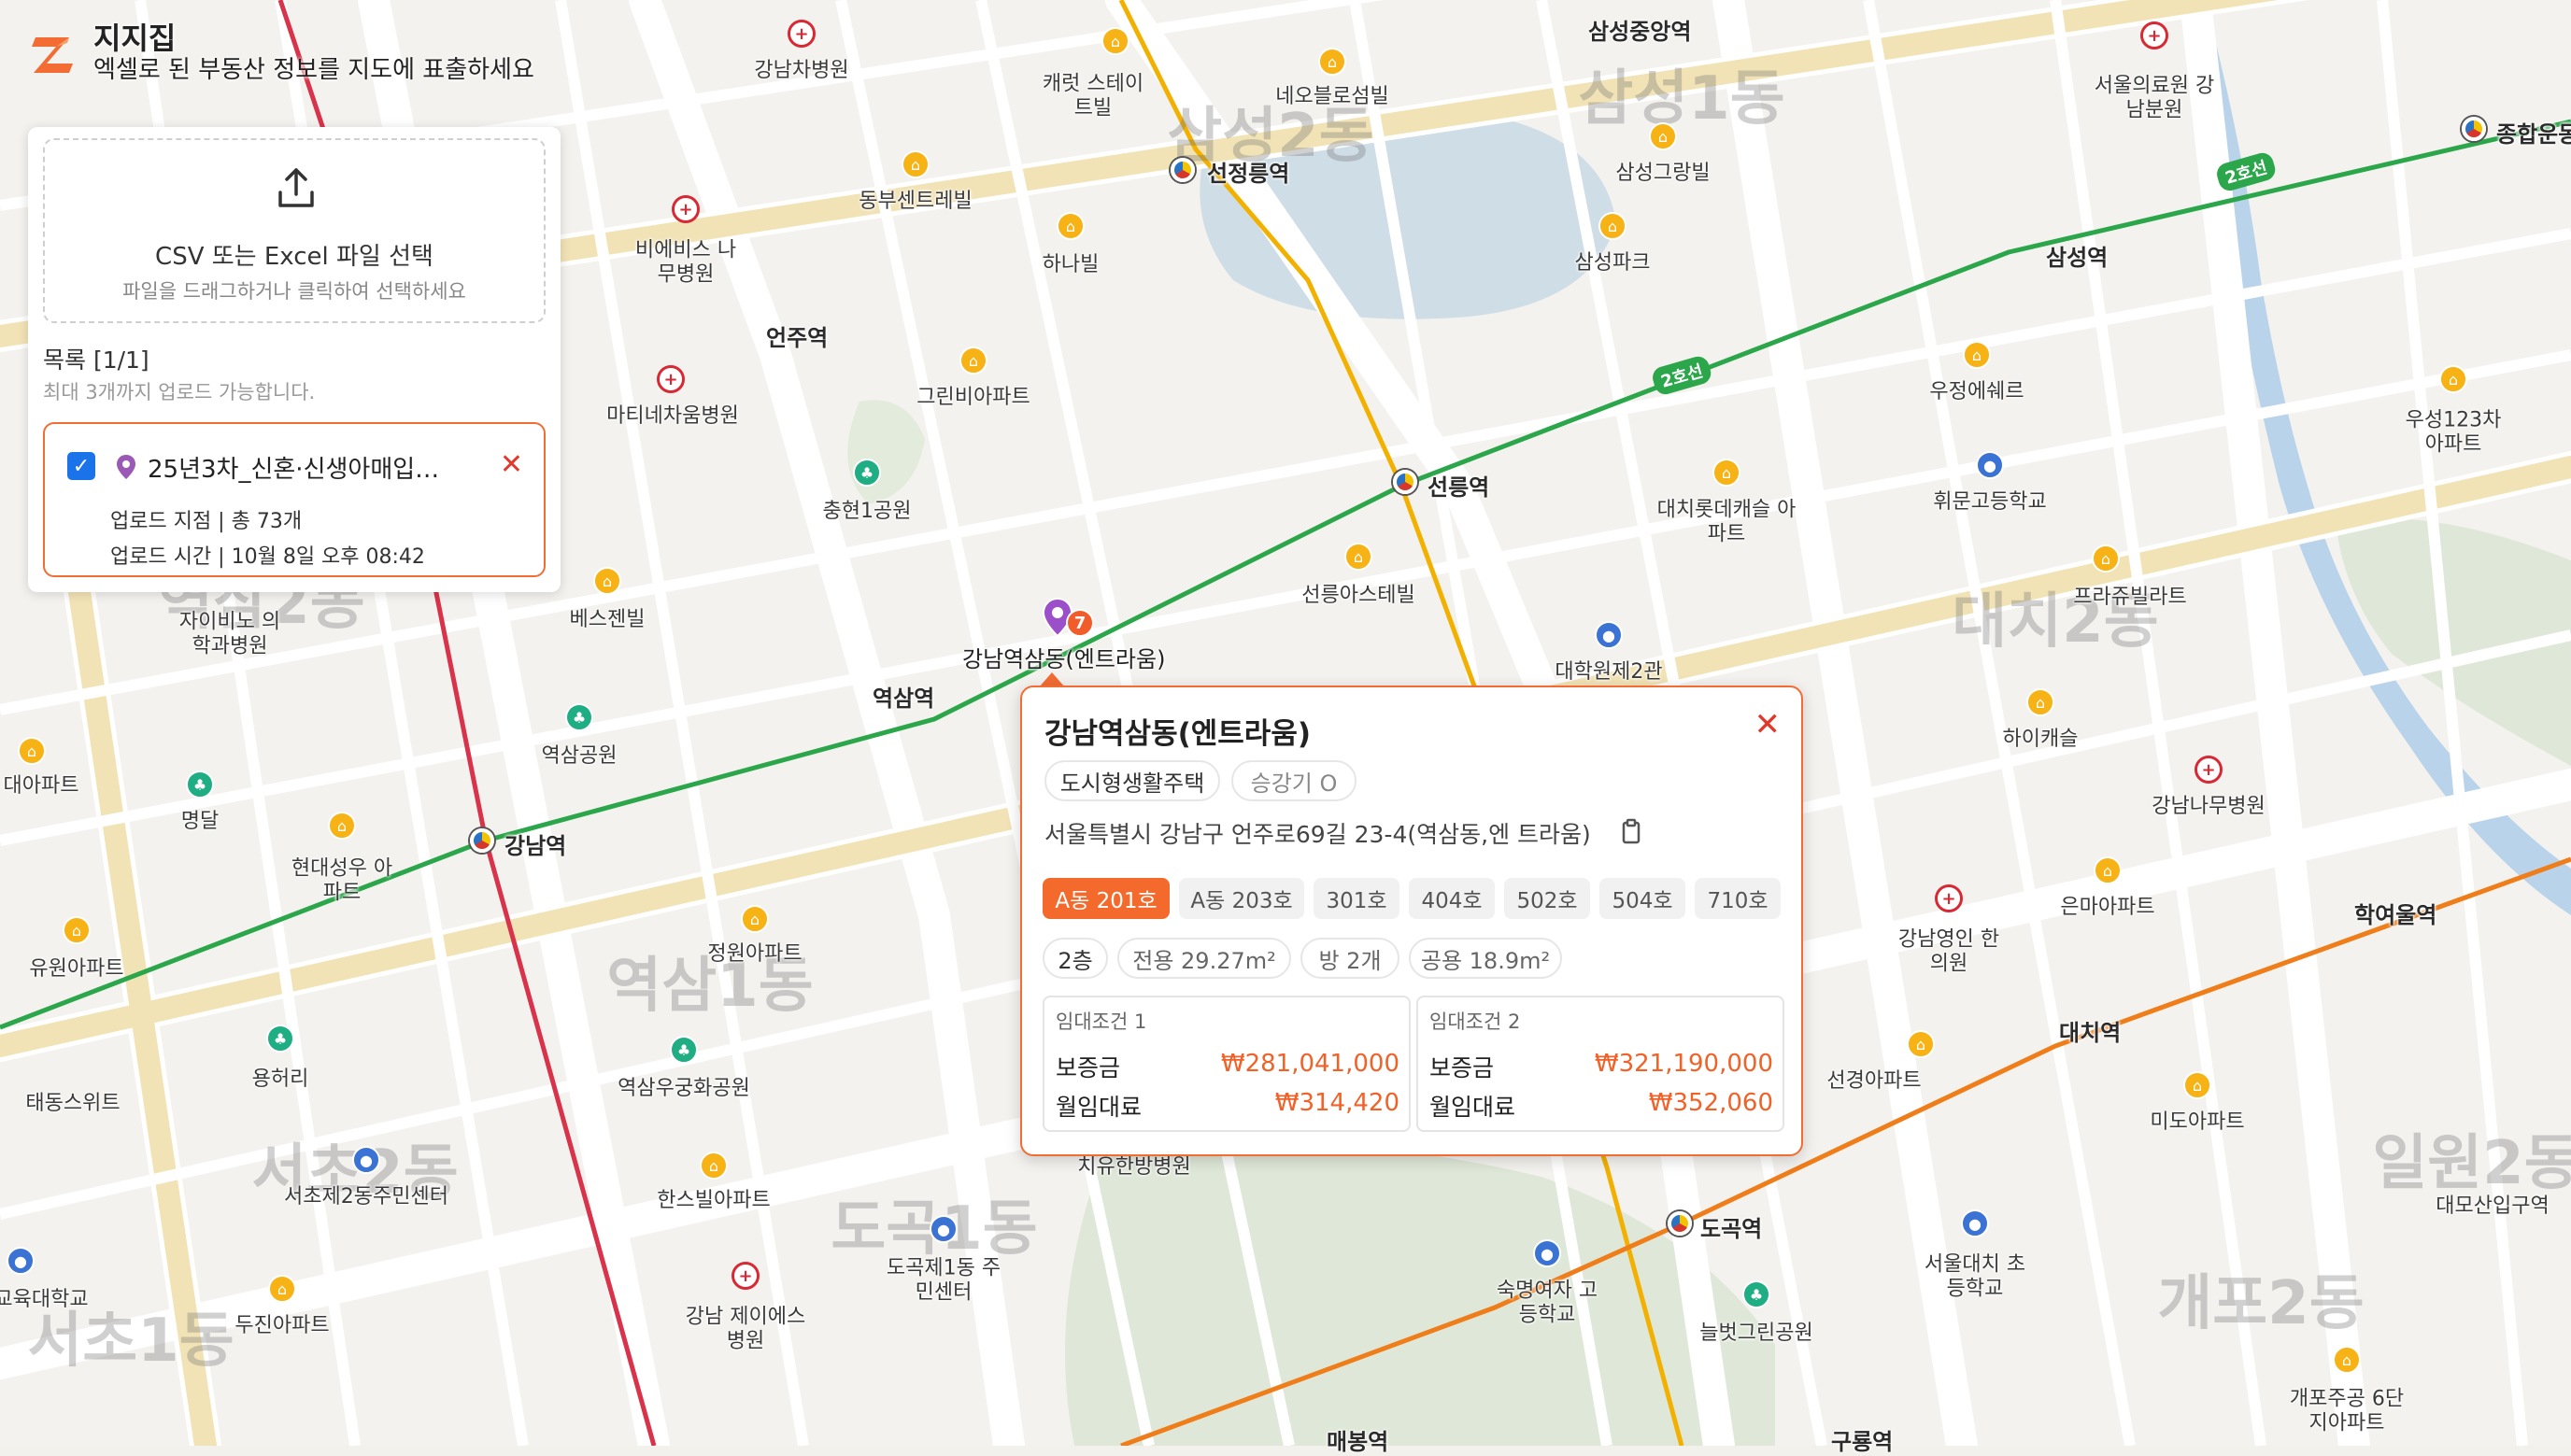 This screenshot has width=2571, height=1456. Describe the element at coordinates (2453, 434) in the screenshot. I see `poi-label: 우성123차 아파트` at that location.